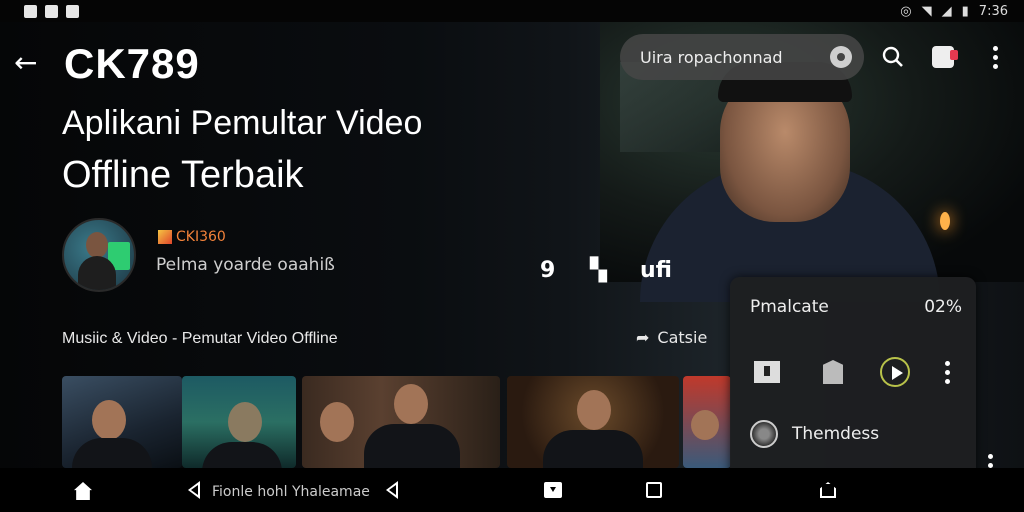  Describe the element at coordinates (30, 11) in the screenshot. I see `gallery-notification-icon` at that location.